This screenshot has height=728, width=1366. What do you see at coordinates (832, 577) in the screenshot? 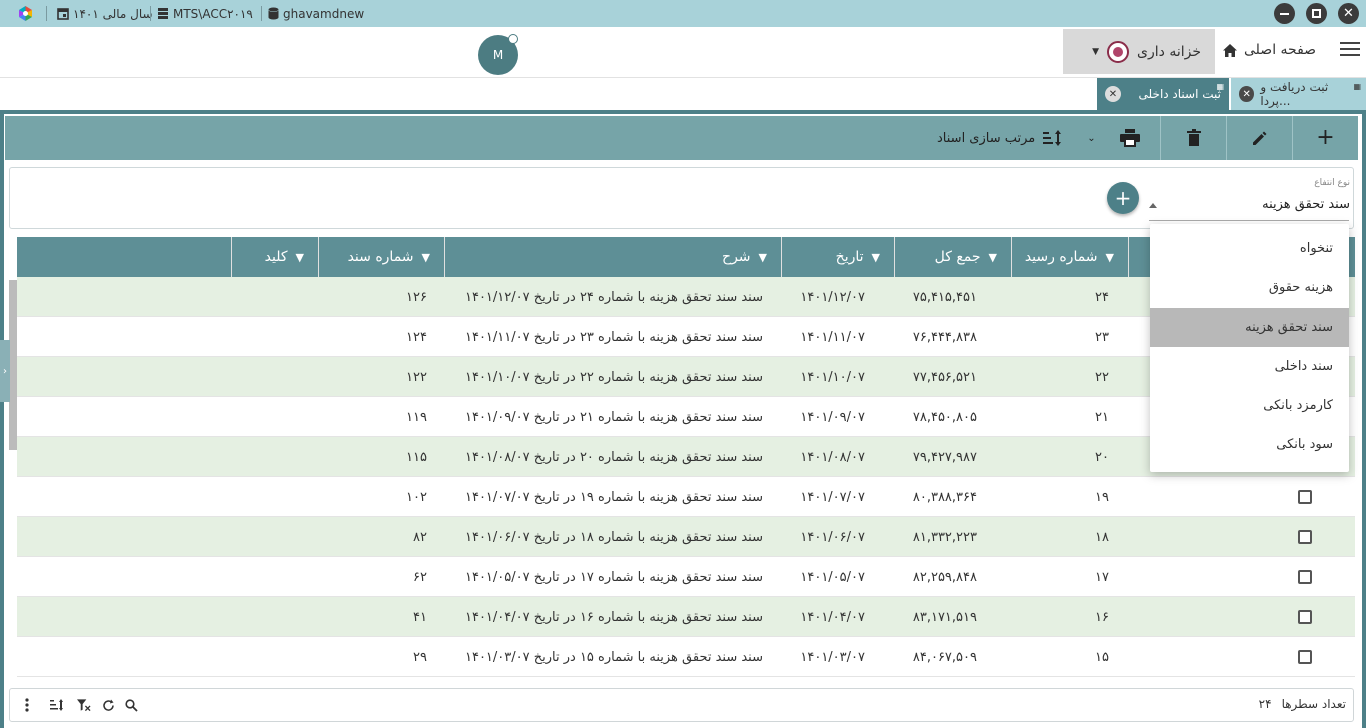
I see `cell-date: ۱۴۰۱/۰۵/۰۷` at bounding box center [832, 577].